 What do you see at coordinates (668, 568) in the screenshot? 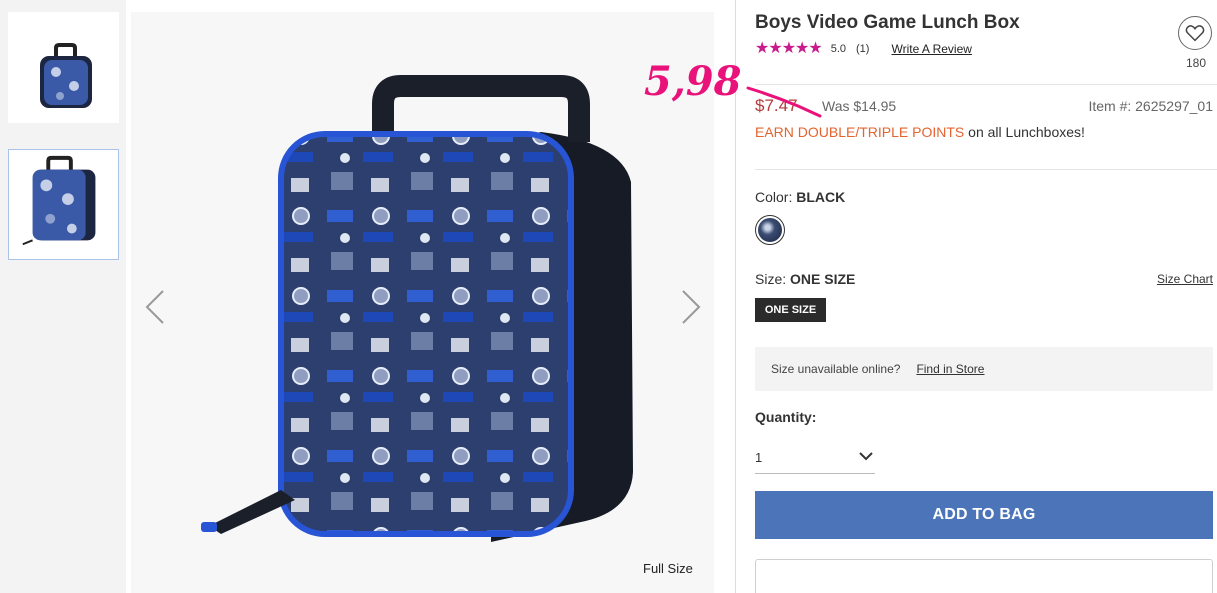
I see `full-size-link: Full Size` at bounding box center [668, 568].